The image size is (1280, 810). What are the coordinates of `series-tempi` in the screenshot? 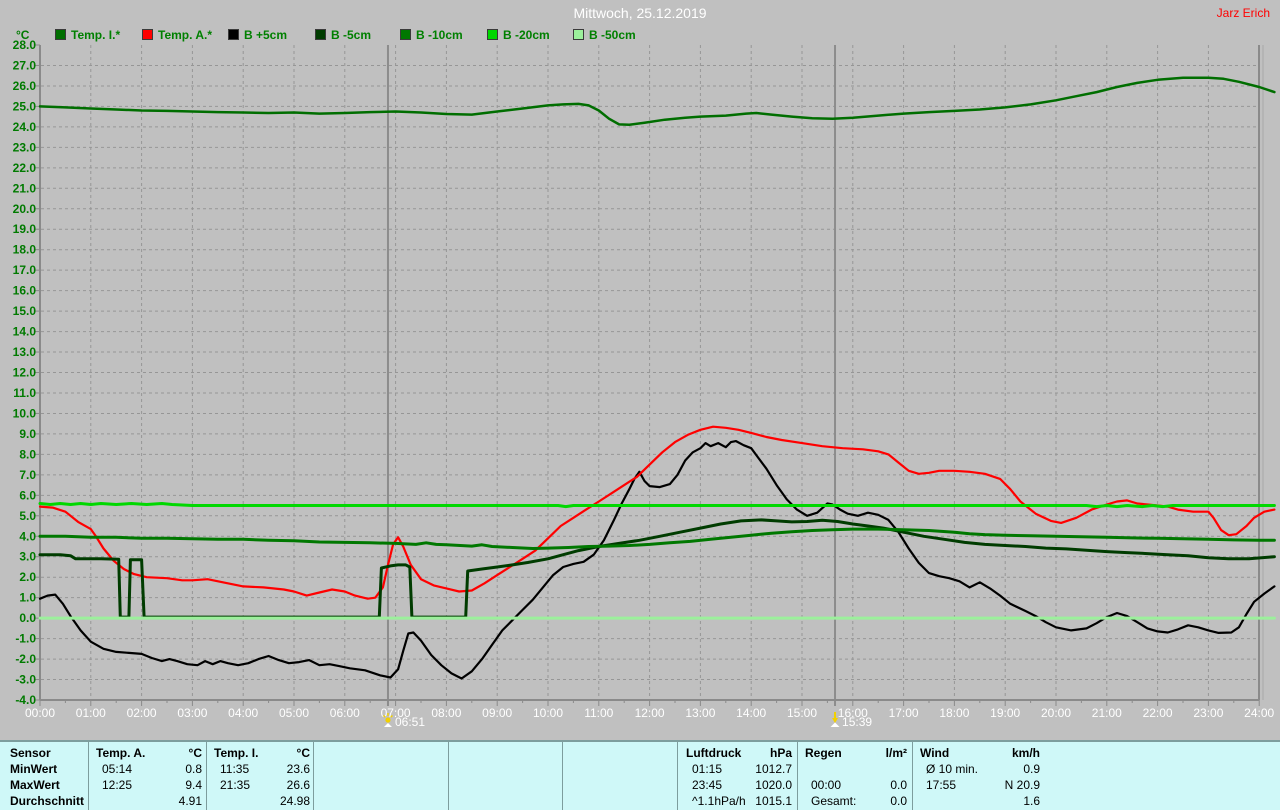 It's located at (657, 101).